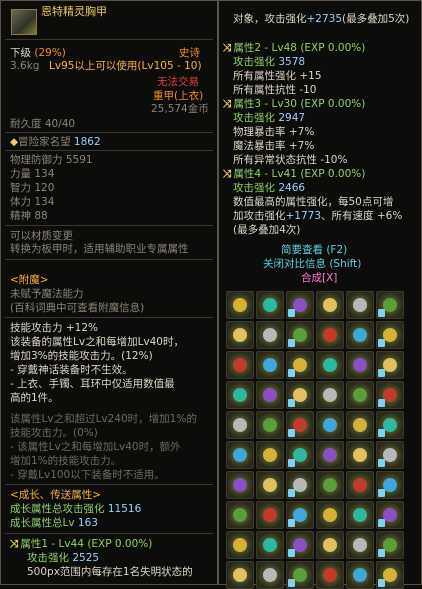  Describe the element at coordinates (25, 66) in the screenshot. I see `item-weight: 3.6kg` at that location.